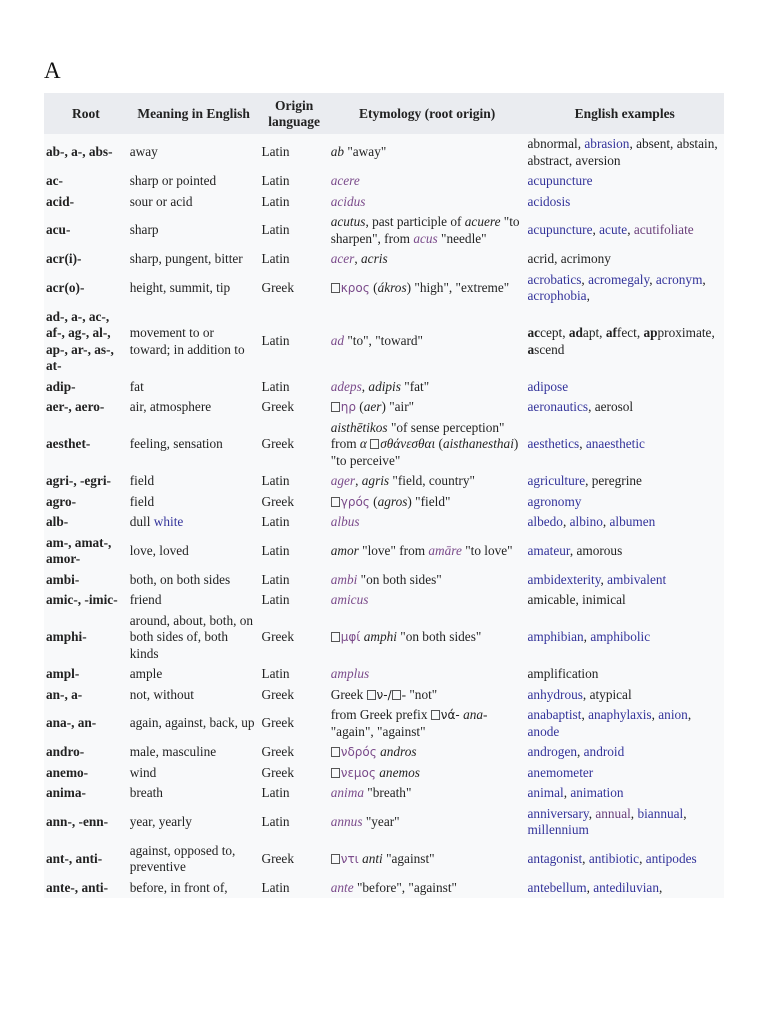 The image size is (768, 1024). Describe the element at coordinates (607, 694) in the screenshot. I see `example-text: , atypical` at that location.